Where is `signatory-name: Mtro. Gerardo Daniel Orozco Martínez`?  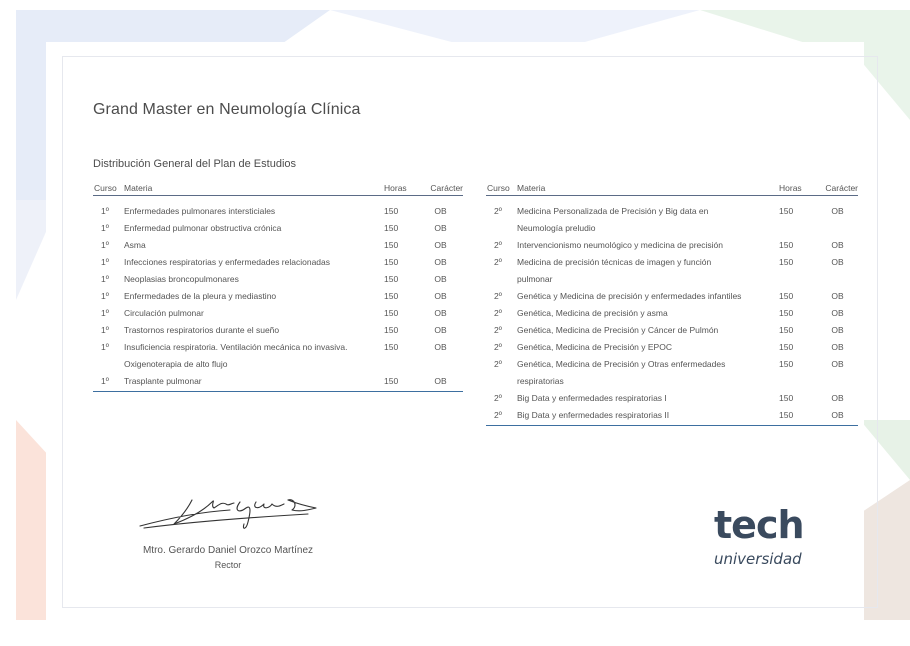
signatory-name: Mtro. Gerardo Daniel Orozco Martínez is located at coordinates (228, 550).